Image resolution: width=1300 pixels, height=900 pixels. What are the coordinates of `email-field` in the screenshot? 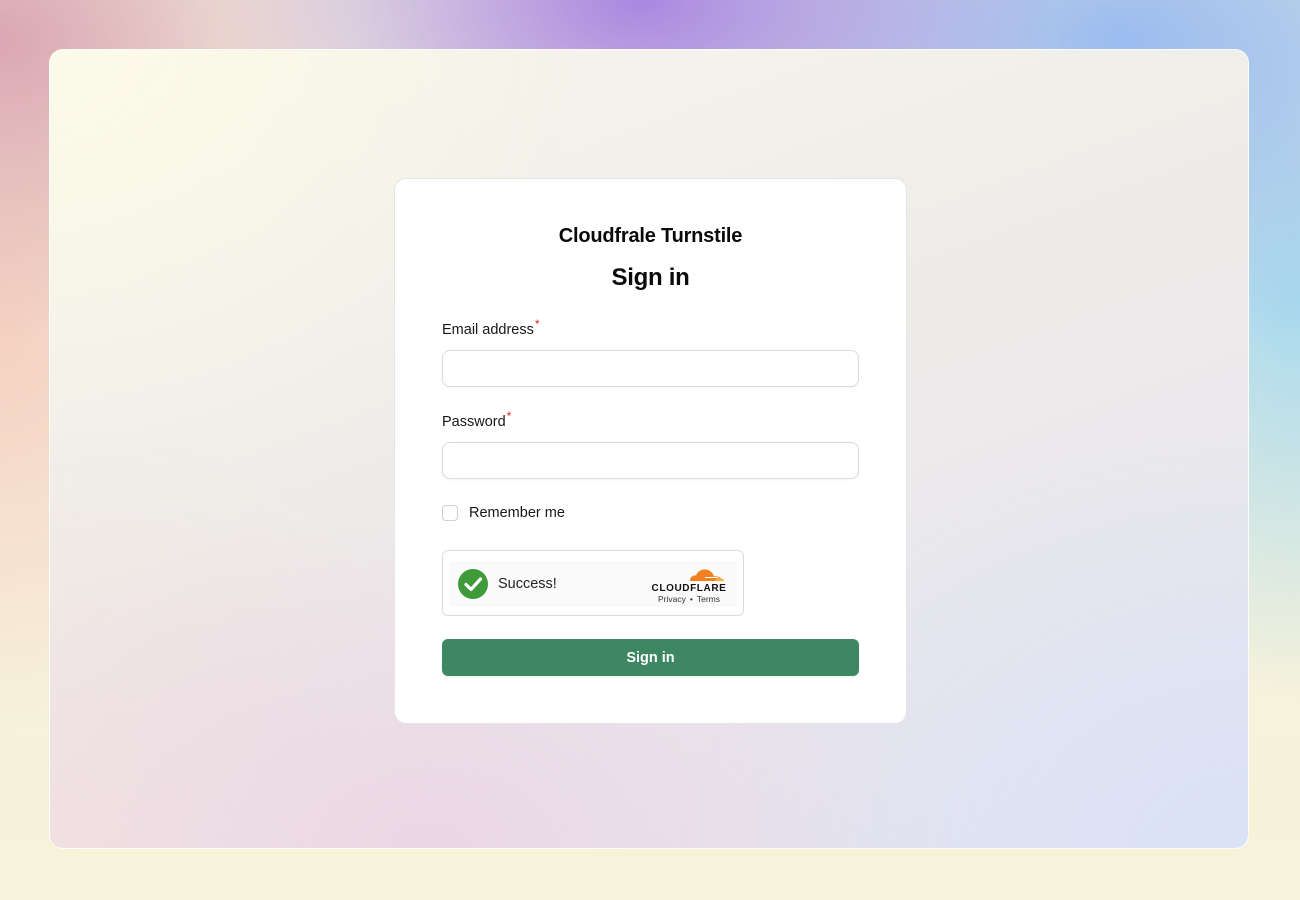 It's located at (650, 368).